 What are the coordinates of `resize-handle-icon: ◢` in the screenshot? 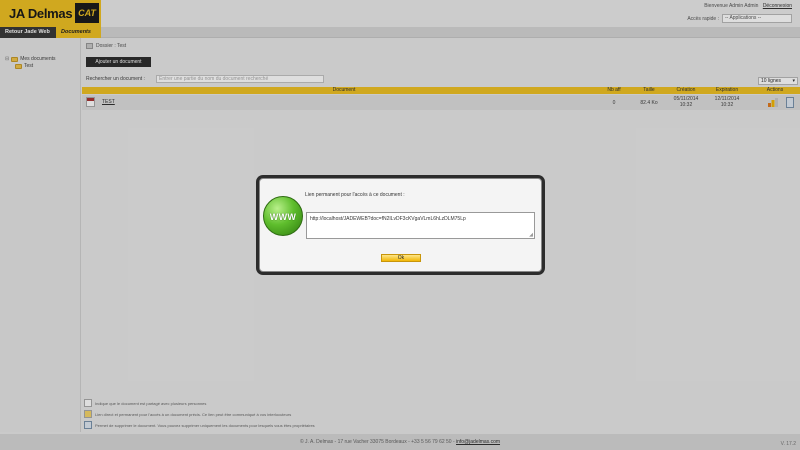 It's located at (531, 235).